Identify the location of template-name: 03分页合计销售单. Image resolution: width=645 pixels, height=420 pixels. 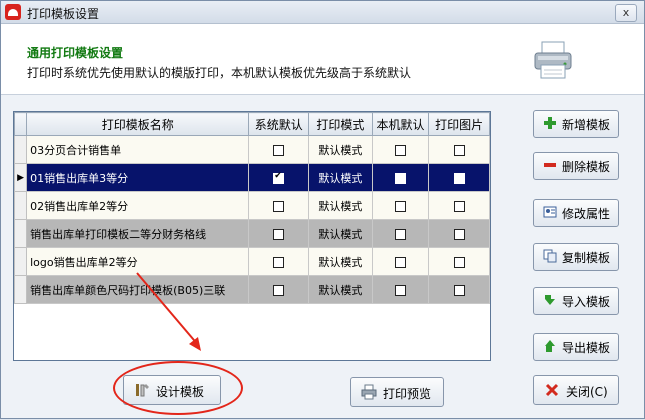
(138, 149).